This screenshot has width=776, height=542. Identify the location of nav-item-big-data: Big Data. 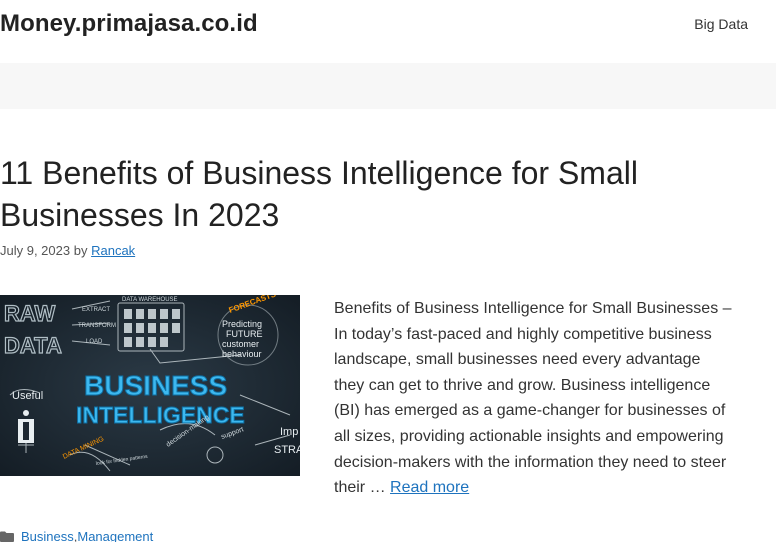
(721, 24).